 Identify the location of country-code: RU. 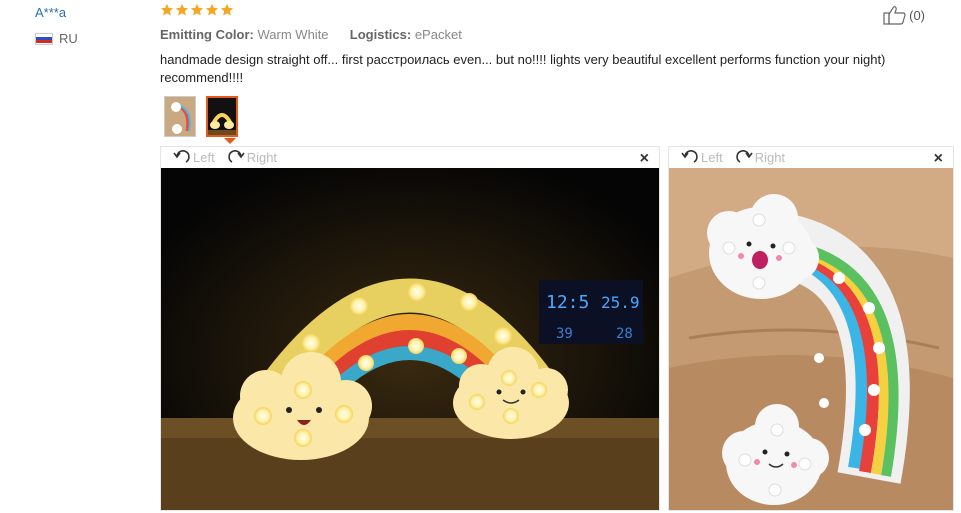
(68, 38).